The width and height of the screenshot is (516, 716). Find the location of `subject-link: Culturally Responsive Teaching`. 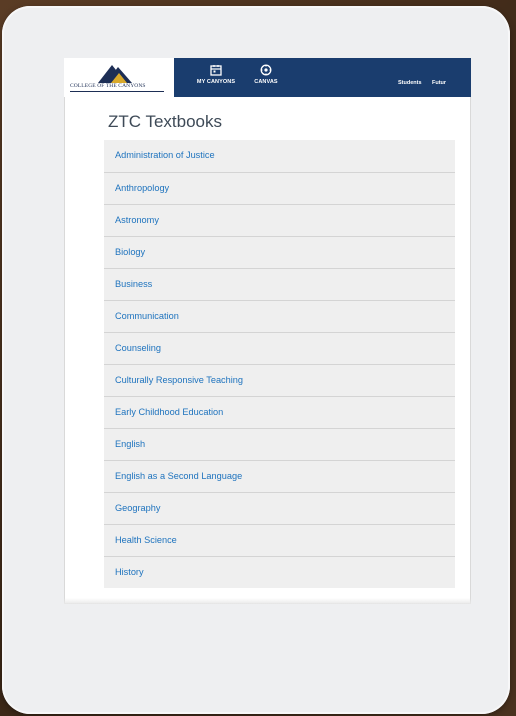

subject-link: Culturally Responsive Teaching is located at coordinates (279, 380).